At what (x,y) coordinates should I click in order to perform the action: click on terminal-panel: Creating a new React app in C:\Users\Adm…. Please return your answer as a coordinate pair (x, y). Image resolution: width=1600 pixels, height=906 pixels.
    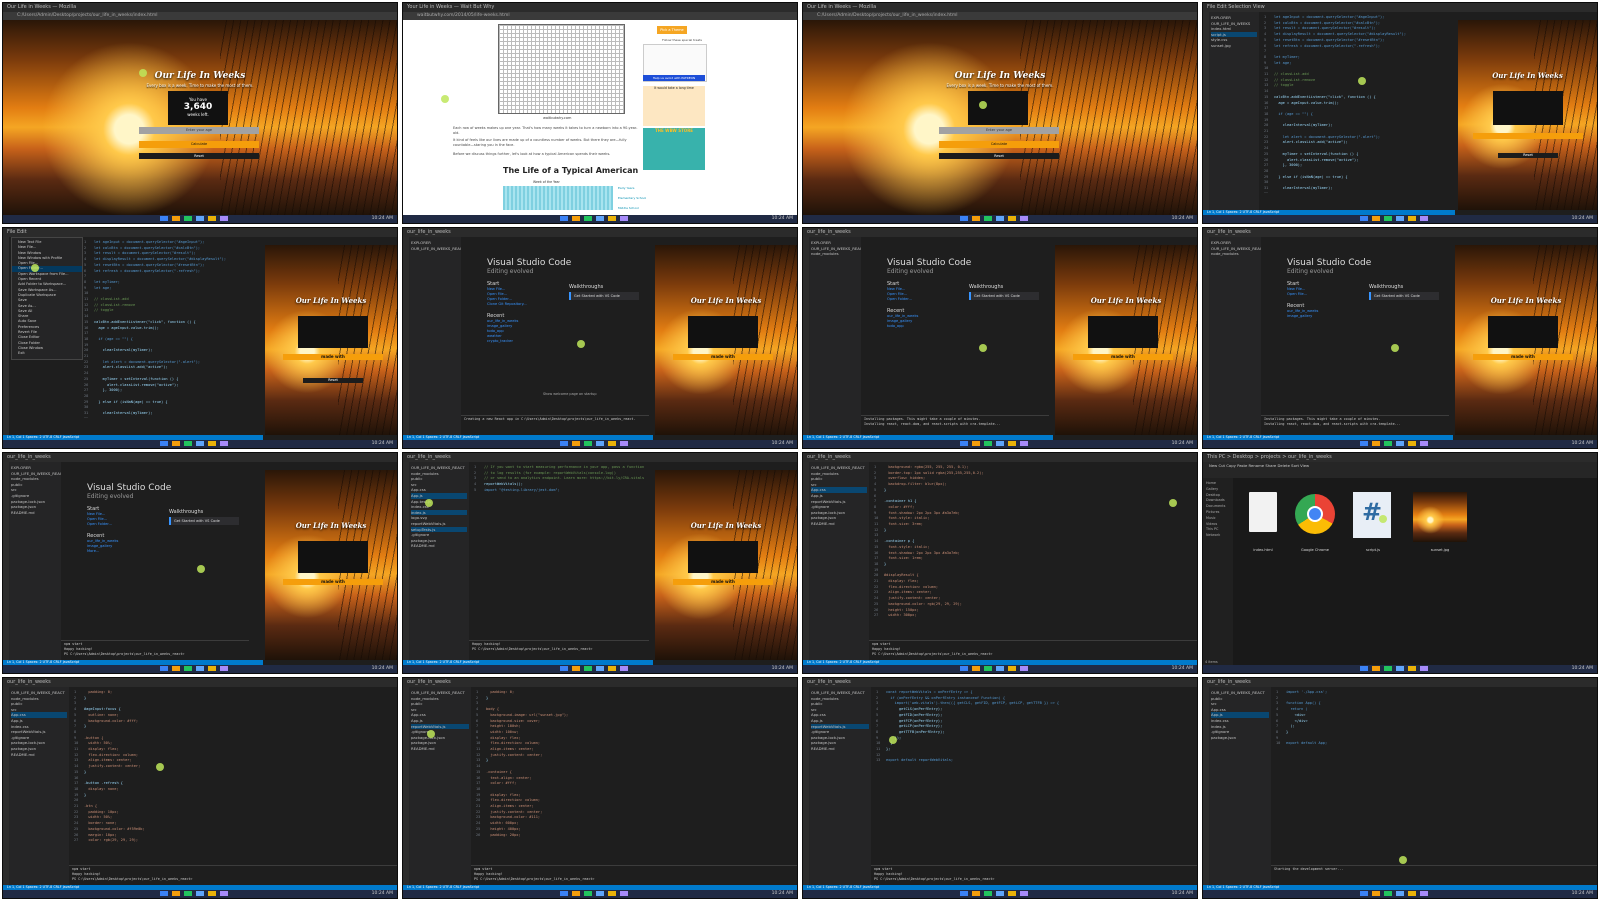
    Looking at the image, I should click on (555, 425).